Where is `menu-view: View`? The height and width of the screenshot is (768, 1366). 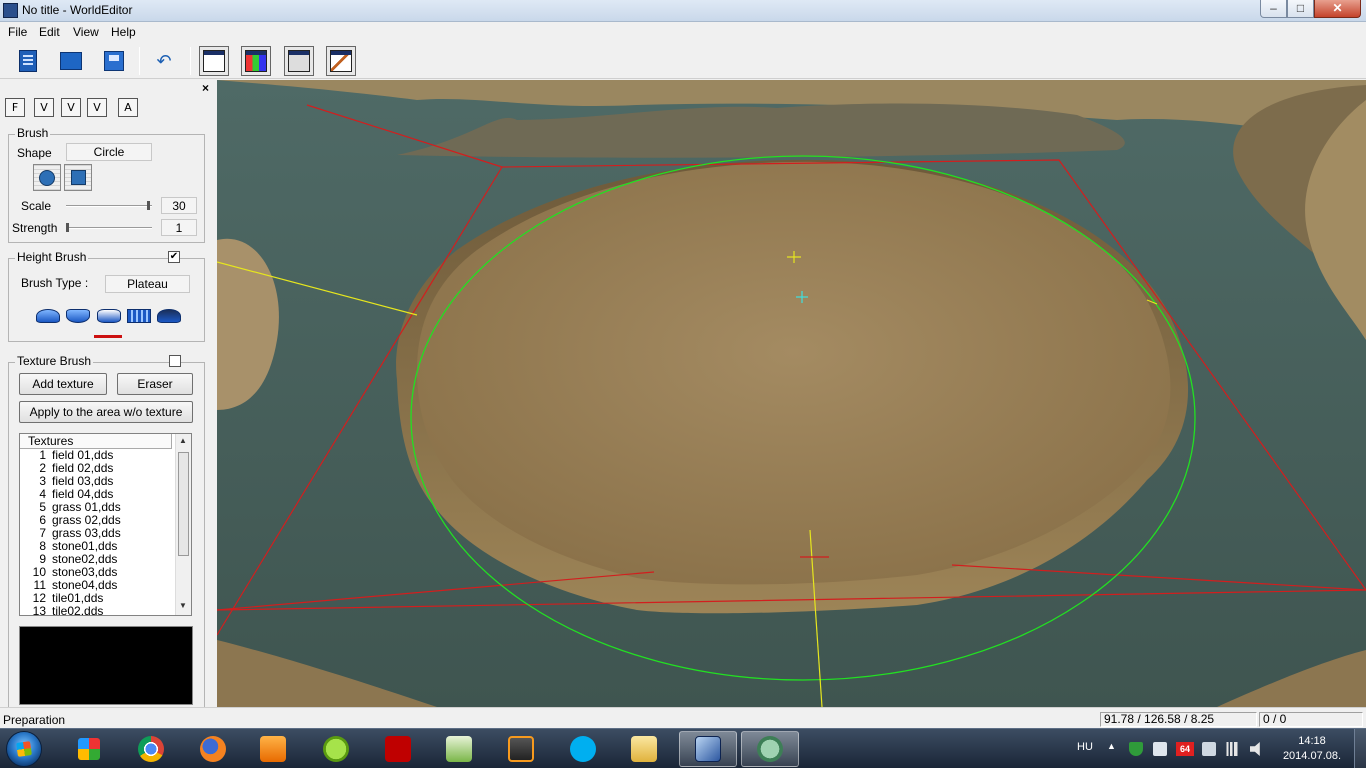 menu-view: View is located at coordinates (86, 32).